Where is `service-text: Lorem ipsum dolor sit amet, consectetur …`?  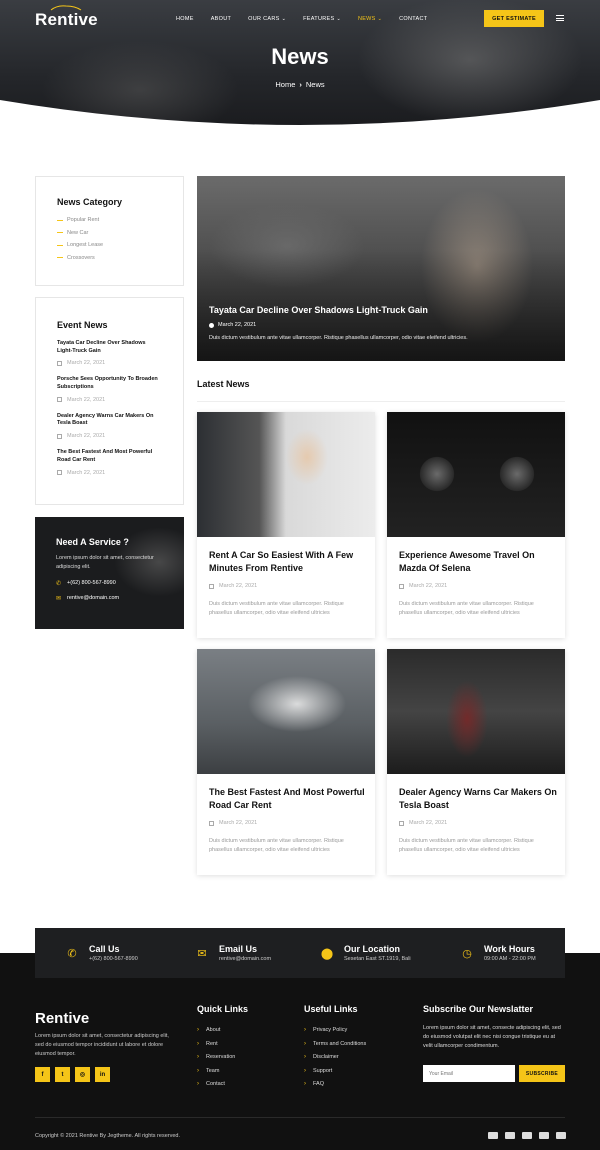 service-text: Lorem ipsum dolor sit amet, consectetur … is located at coordinates (105, 562).